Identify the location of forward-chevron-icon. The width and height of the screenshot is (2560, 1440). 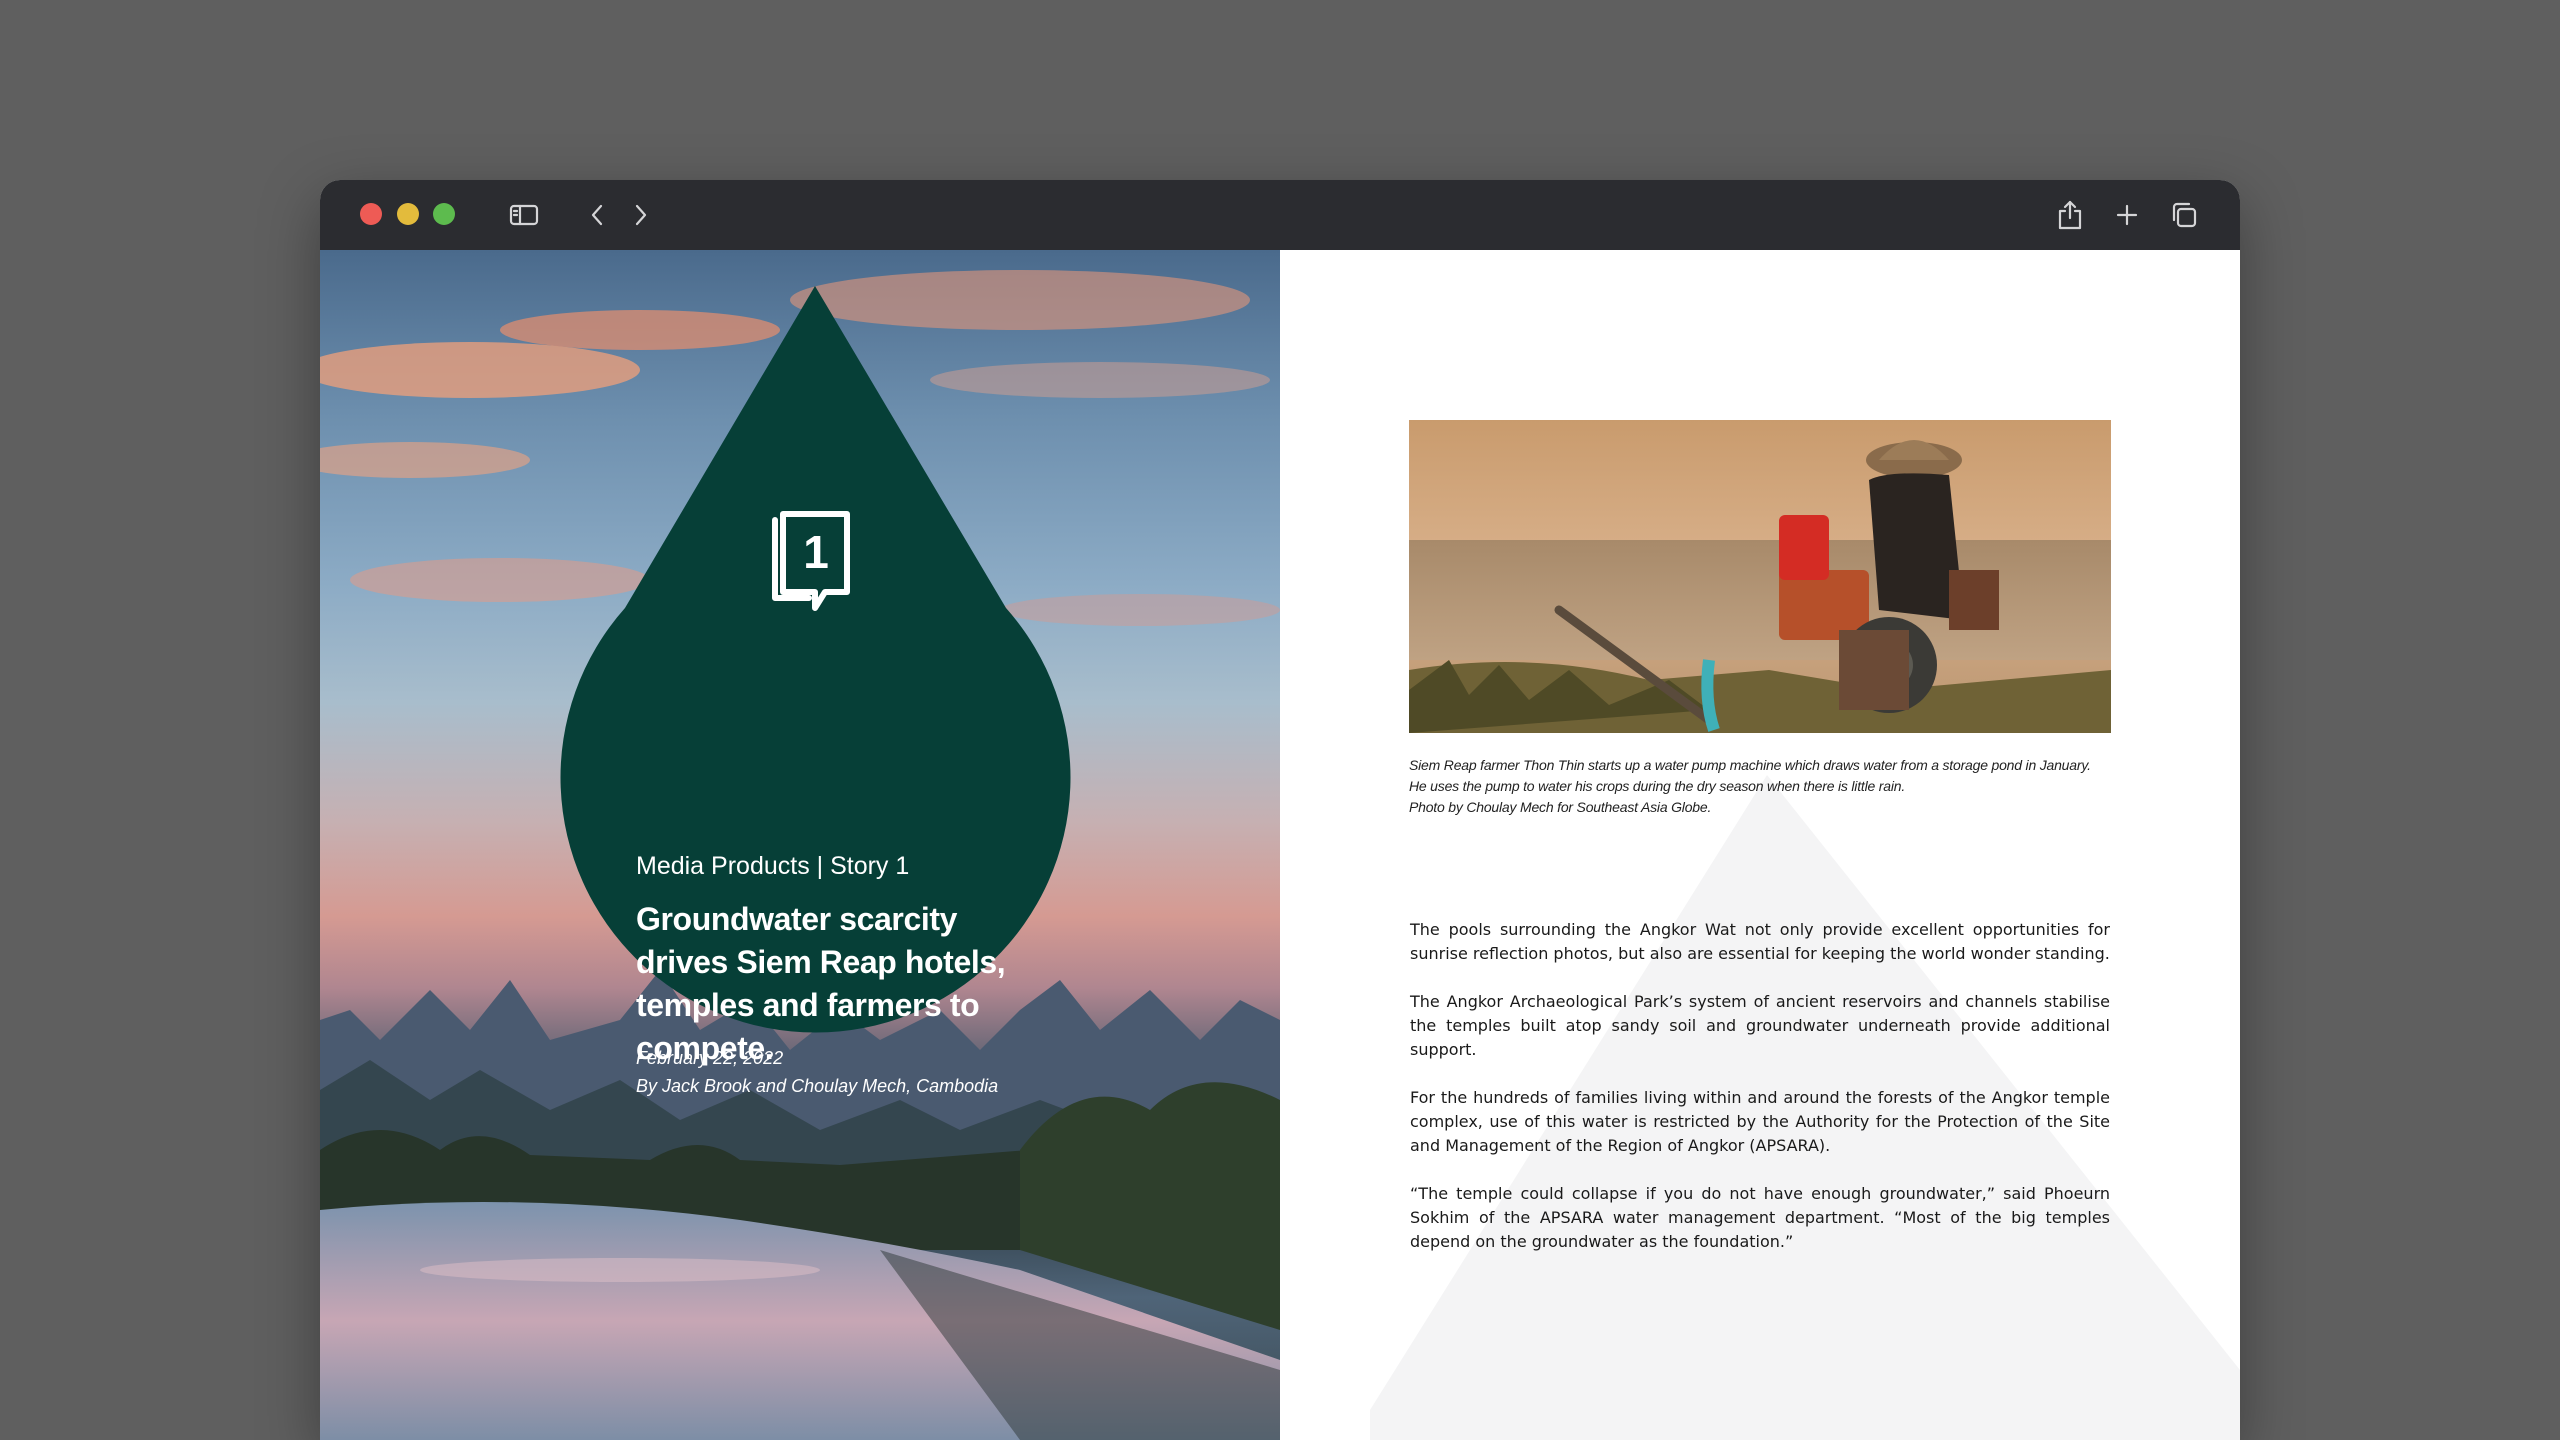
(640, 215).